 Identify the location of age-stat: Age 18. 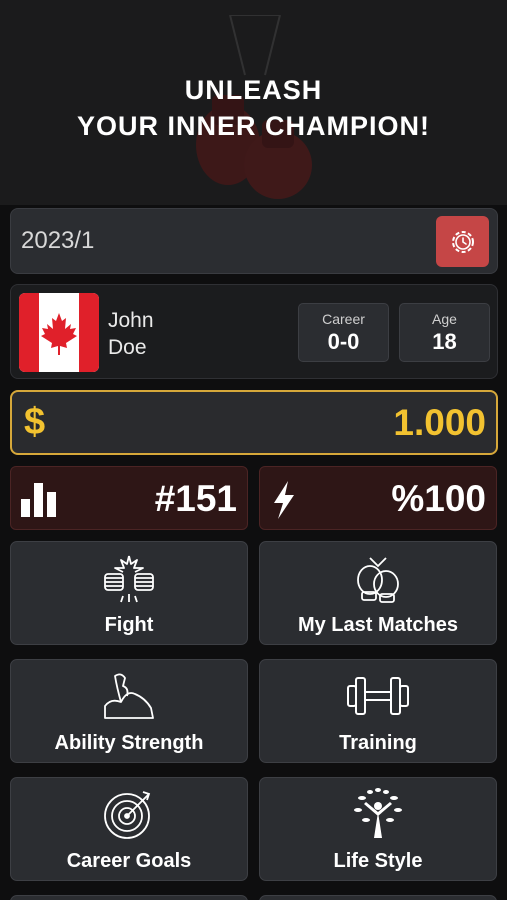
(444, 332).